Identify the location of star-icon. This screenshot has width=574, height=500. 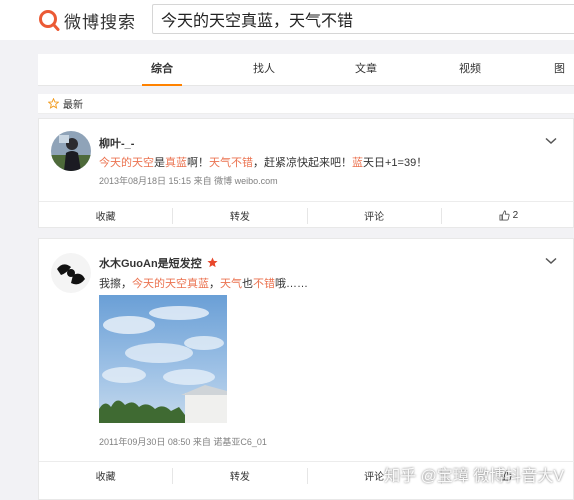
(53, 103).